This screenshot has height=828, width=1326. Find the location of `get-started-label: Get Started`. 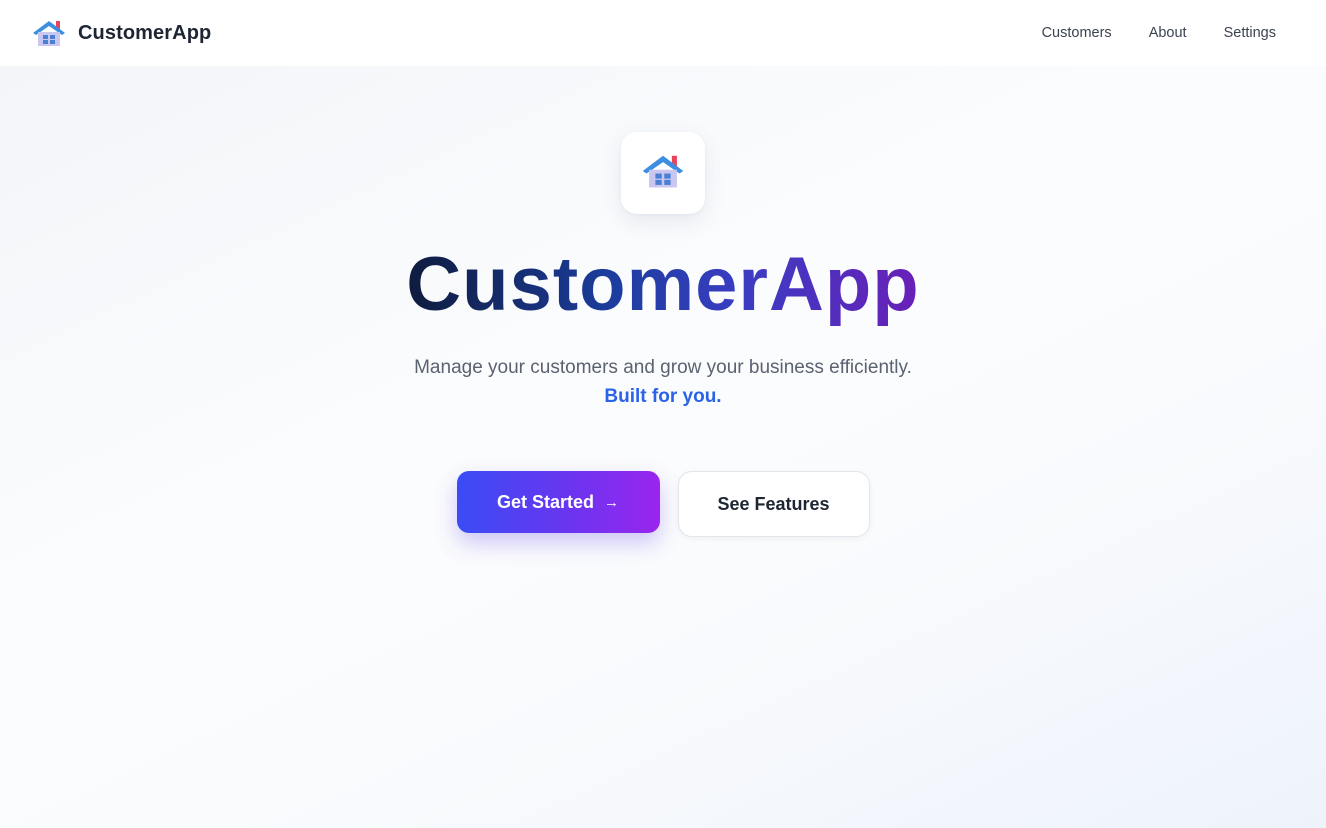

get-started-label: Get Started is located at coordinates (545, 501).